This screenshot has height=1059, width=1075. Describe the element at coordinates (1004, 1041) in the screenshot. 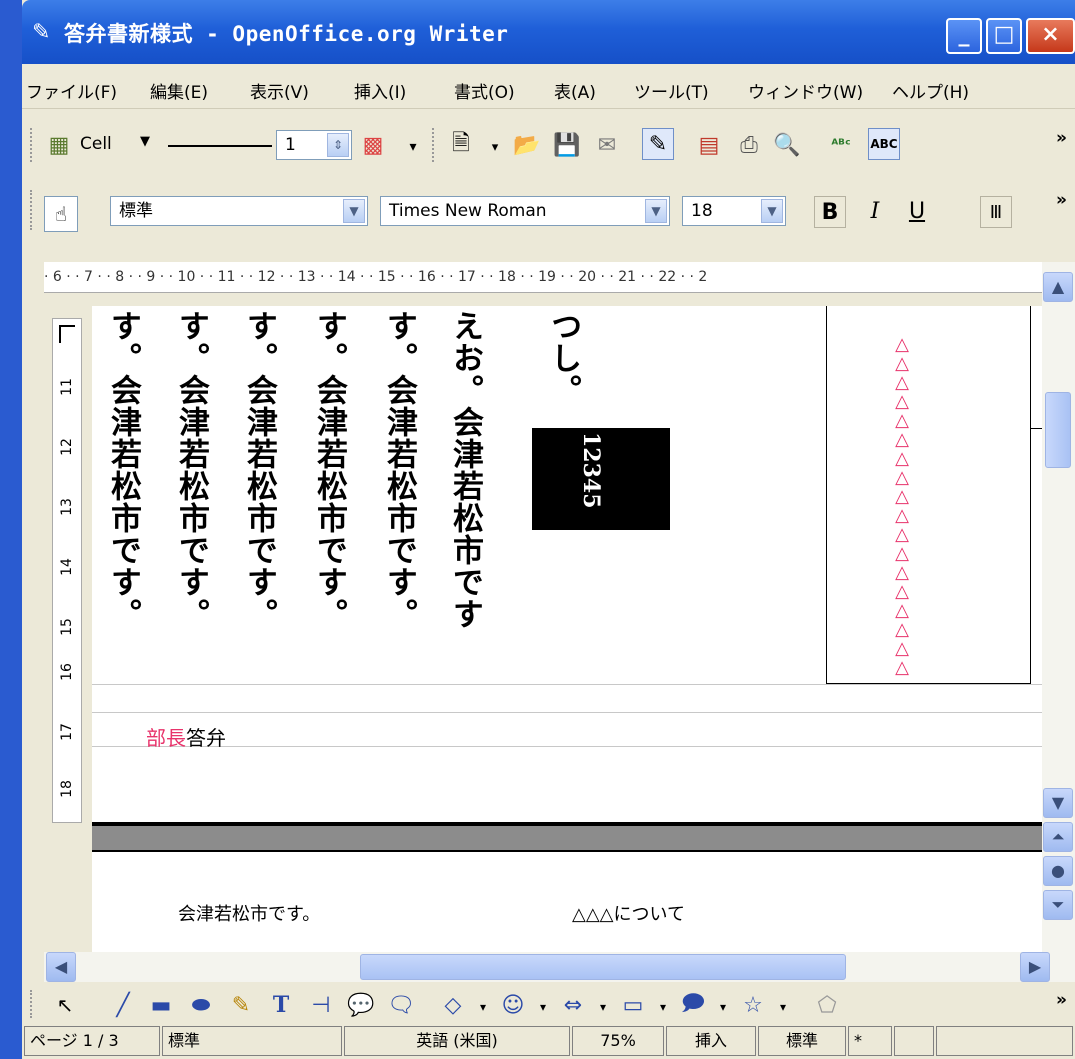

I see `status-info` at that location.